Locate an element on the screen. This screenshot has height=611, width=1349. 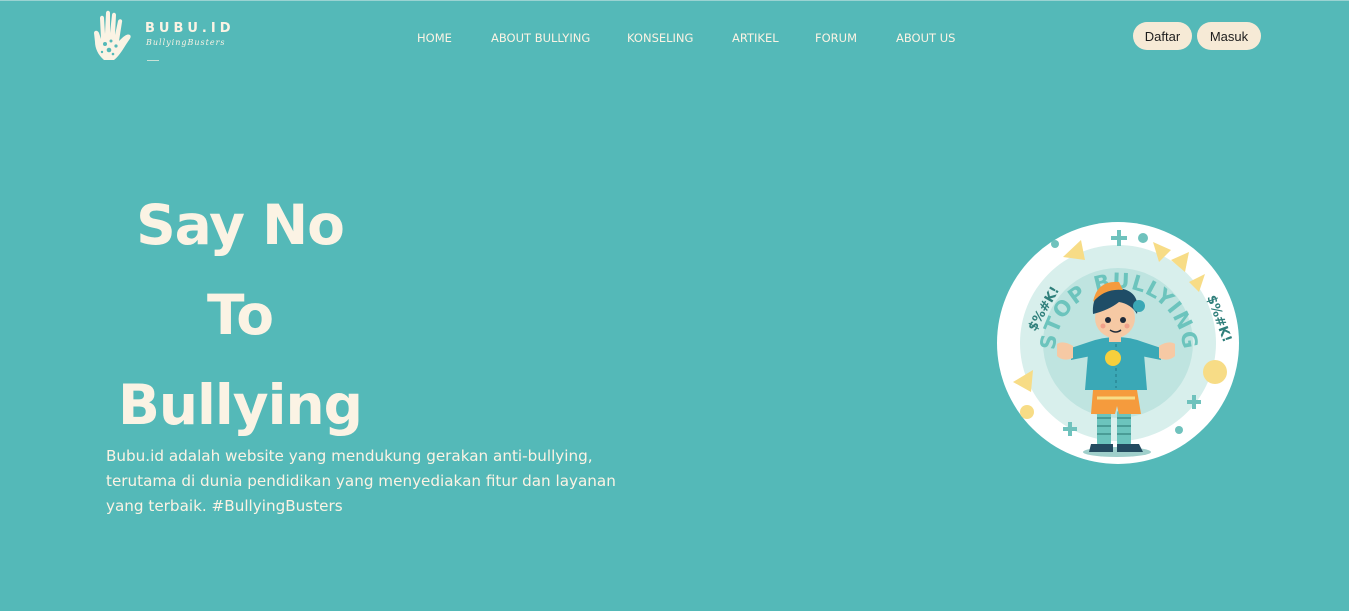
nav-item-forum: FORUM is located at coordinates (836, 38).